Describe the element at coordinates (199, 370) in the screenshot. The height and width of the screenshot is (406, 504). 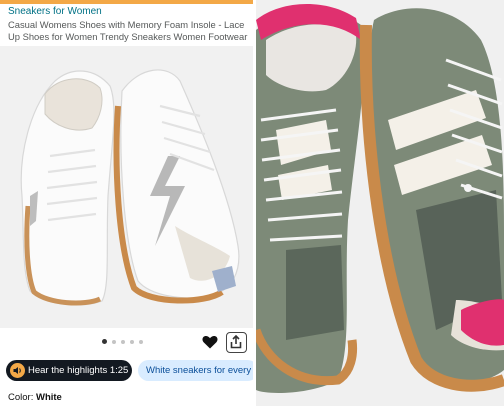
I see `suggestion-chip-label: White sneakers for every` at that location.